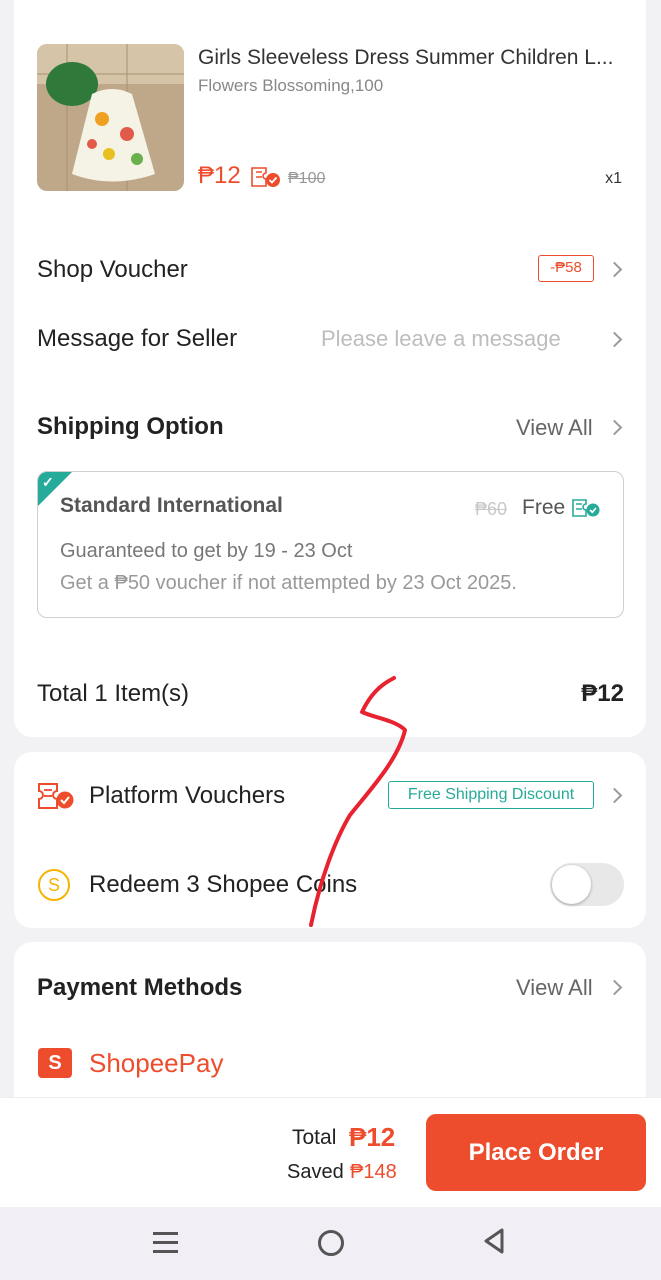 This screenshot has height=1280, width=661. I want to click on payment-view-all: View All, so click(554, 988).